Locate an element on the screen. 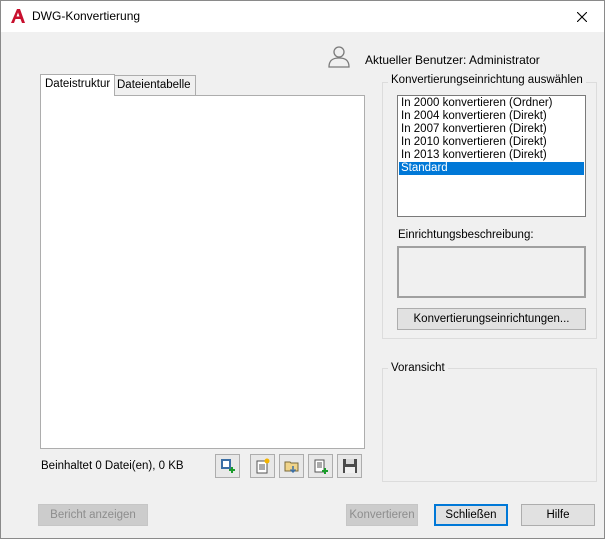 This screenshot has width=605, height=539. save-file-list-button is located at coordinates (349, 466).